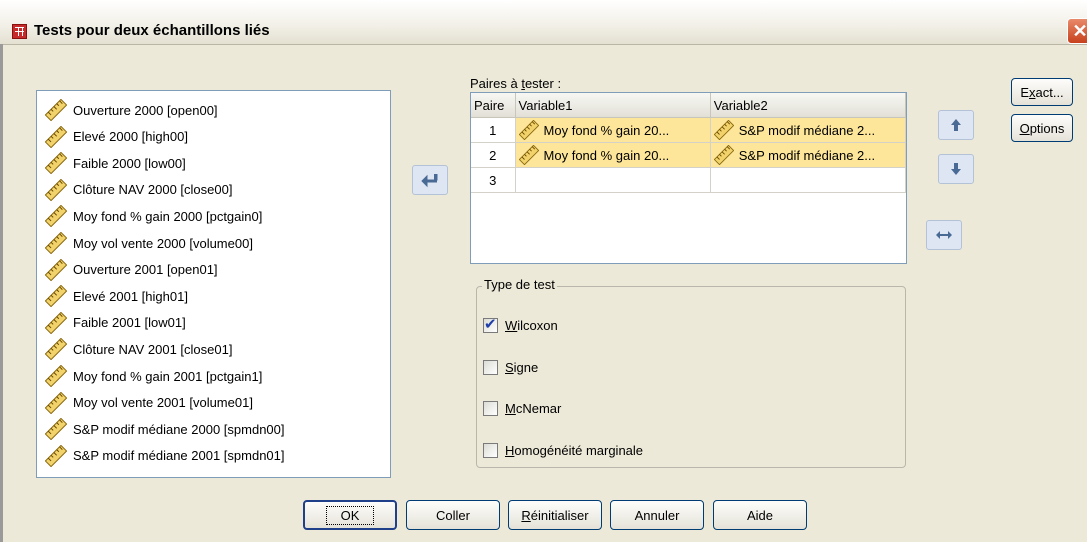 This screenshot has height=542, width=1087. Describe the element at coordinates (493, 180) in the screenshot. I see `pair-number: 3` at that location.